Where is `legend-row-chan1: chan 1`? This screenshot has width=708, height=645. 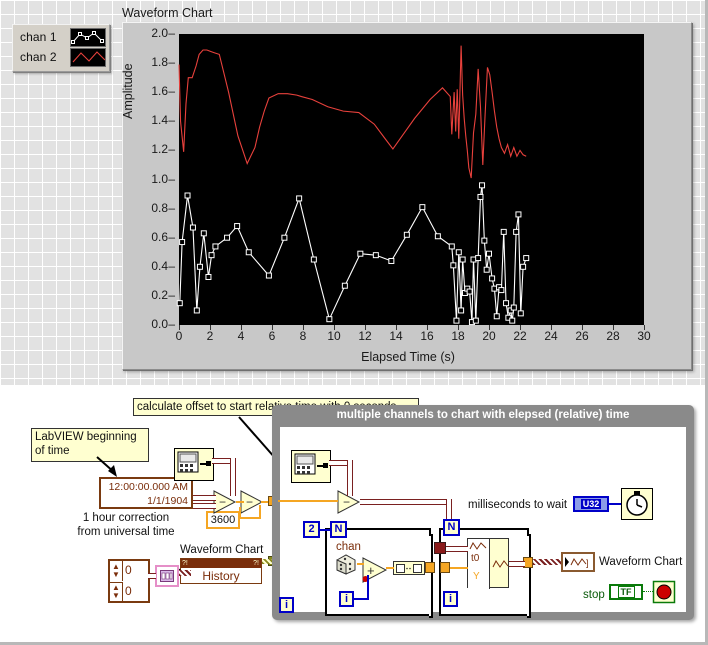
legend-row-chan1: chan 1 is located at coordinates (61, 37).